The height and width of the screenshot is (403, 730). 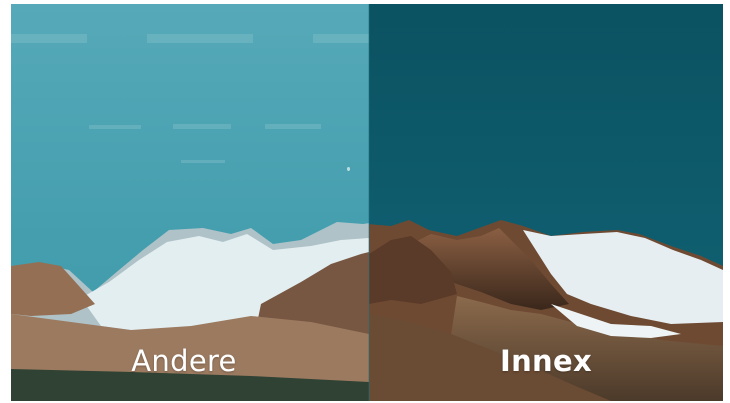 What do you see at coordinates (546, 361) in the screenshot?
I see `label-innex: Innex` at bounding box center [546, 361].